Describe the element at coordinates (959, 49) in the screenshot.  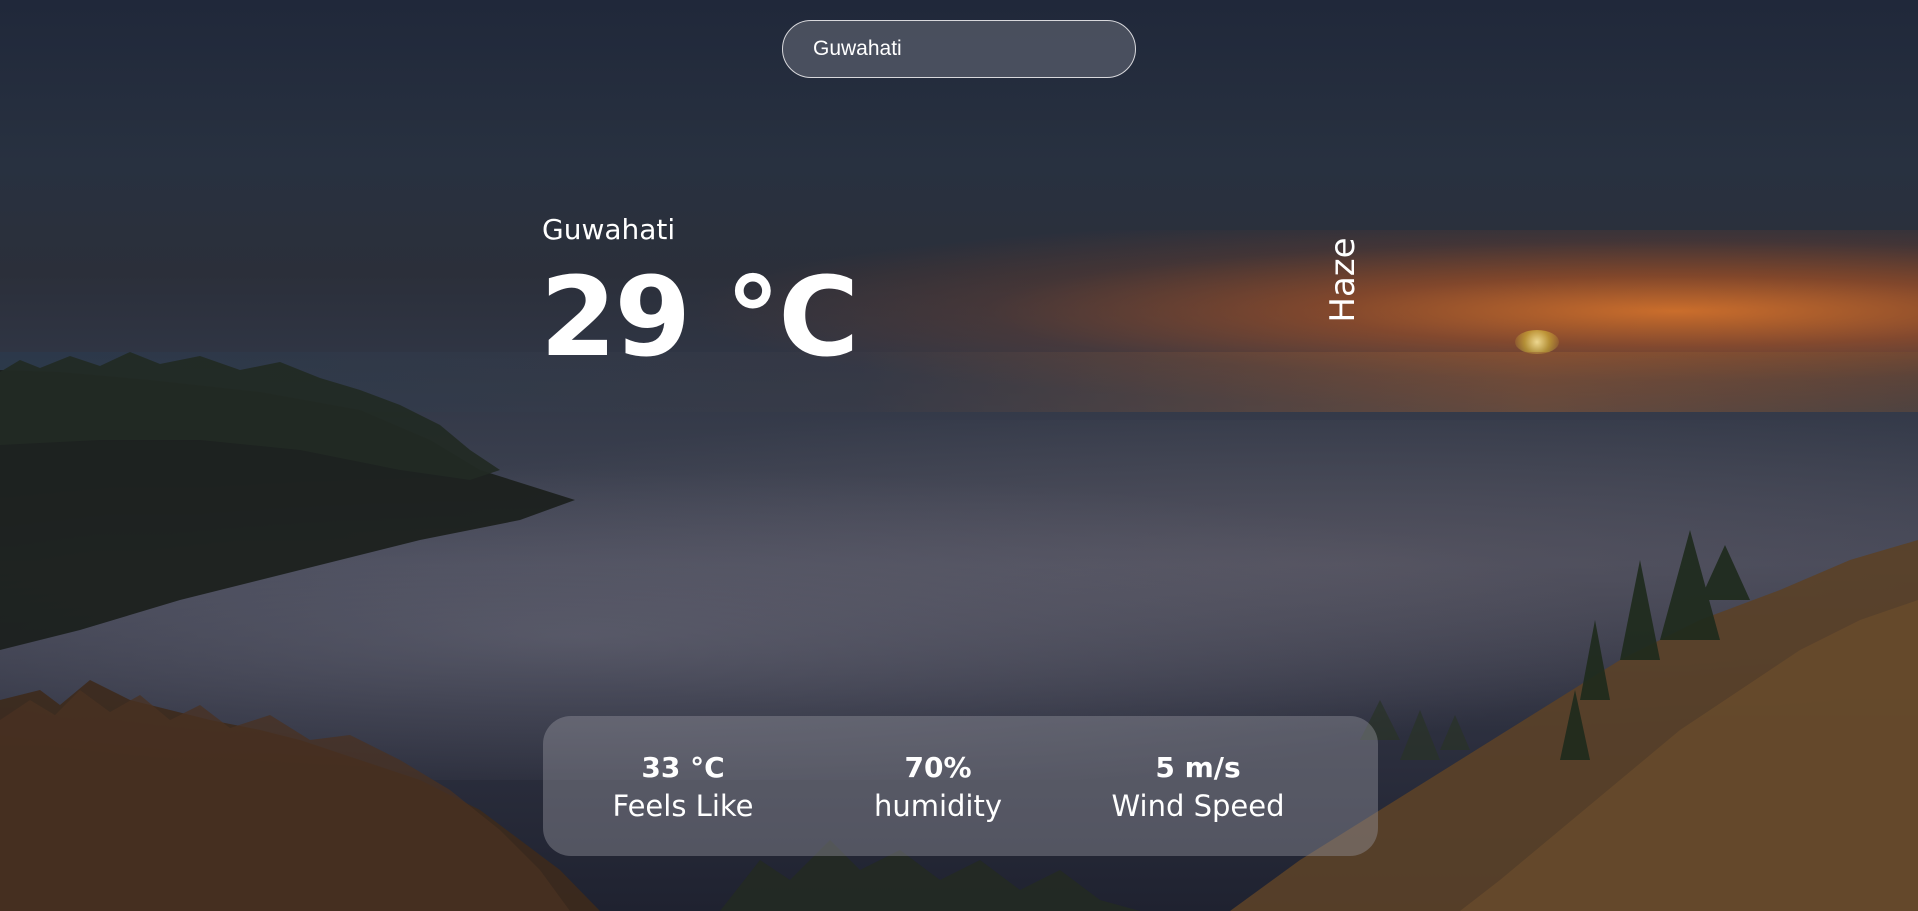
I see `search-input` at that location.